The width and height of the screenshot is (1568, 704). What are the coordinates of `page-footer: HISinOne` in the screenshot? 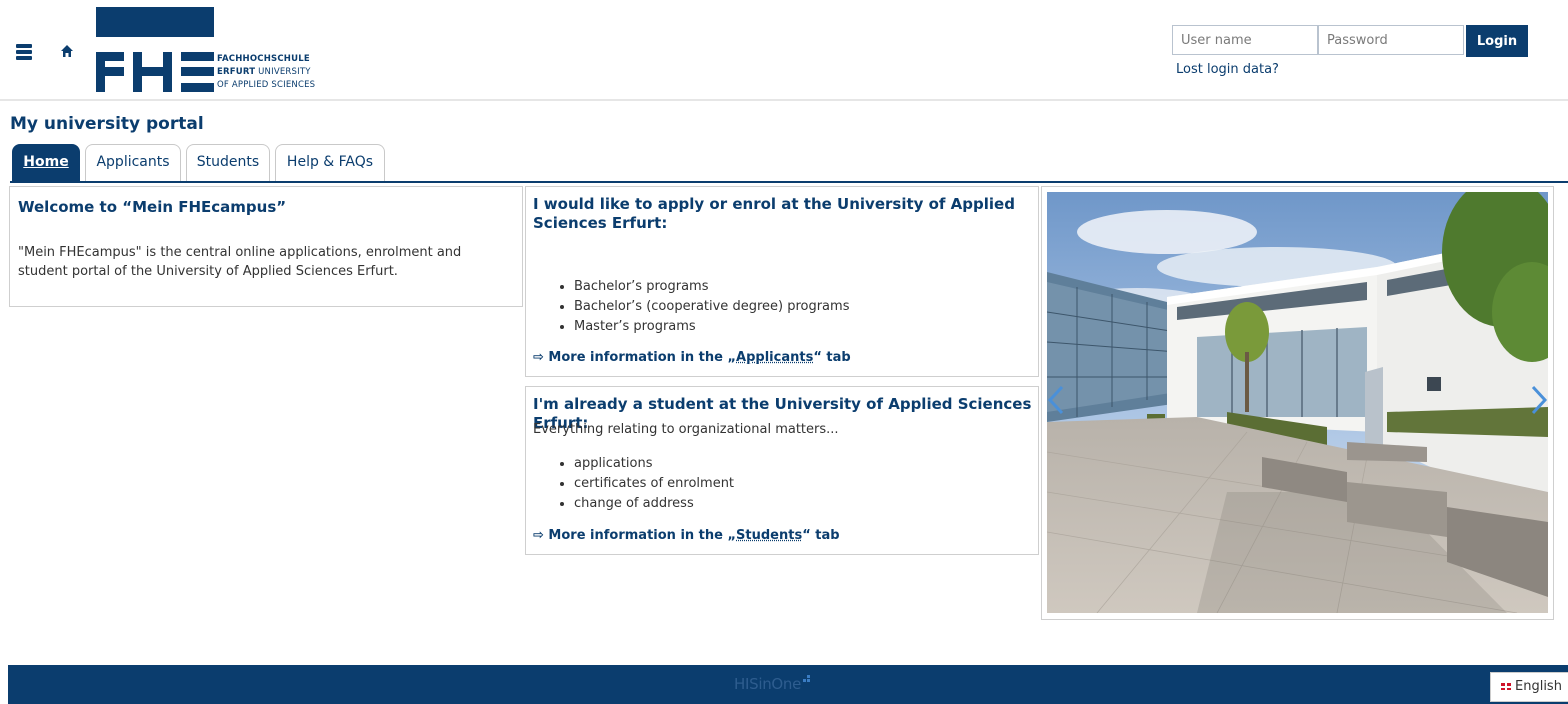 It's located at (788, 684).